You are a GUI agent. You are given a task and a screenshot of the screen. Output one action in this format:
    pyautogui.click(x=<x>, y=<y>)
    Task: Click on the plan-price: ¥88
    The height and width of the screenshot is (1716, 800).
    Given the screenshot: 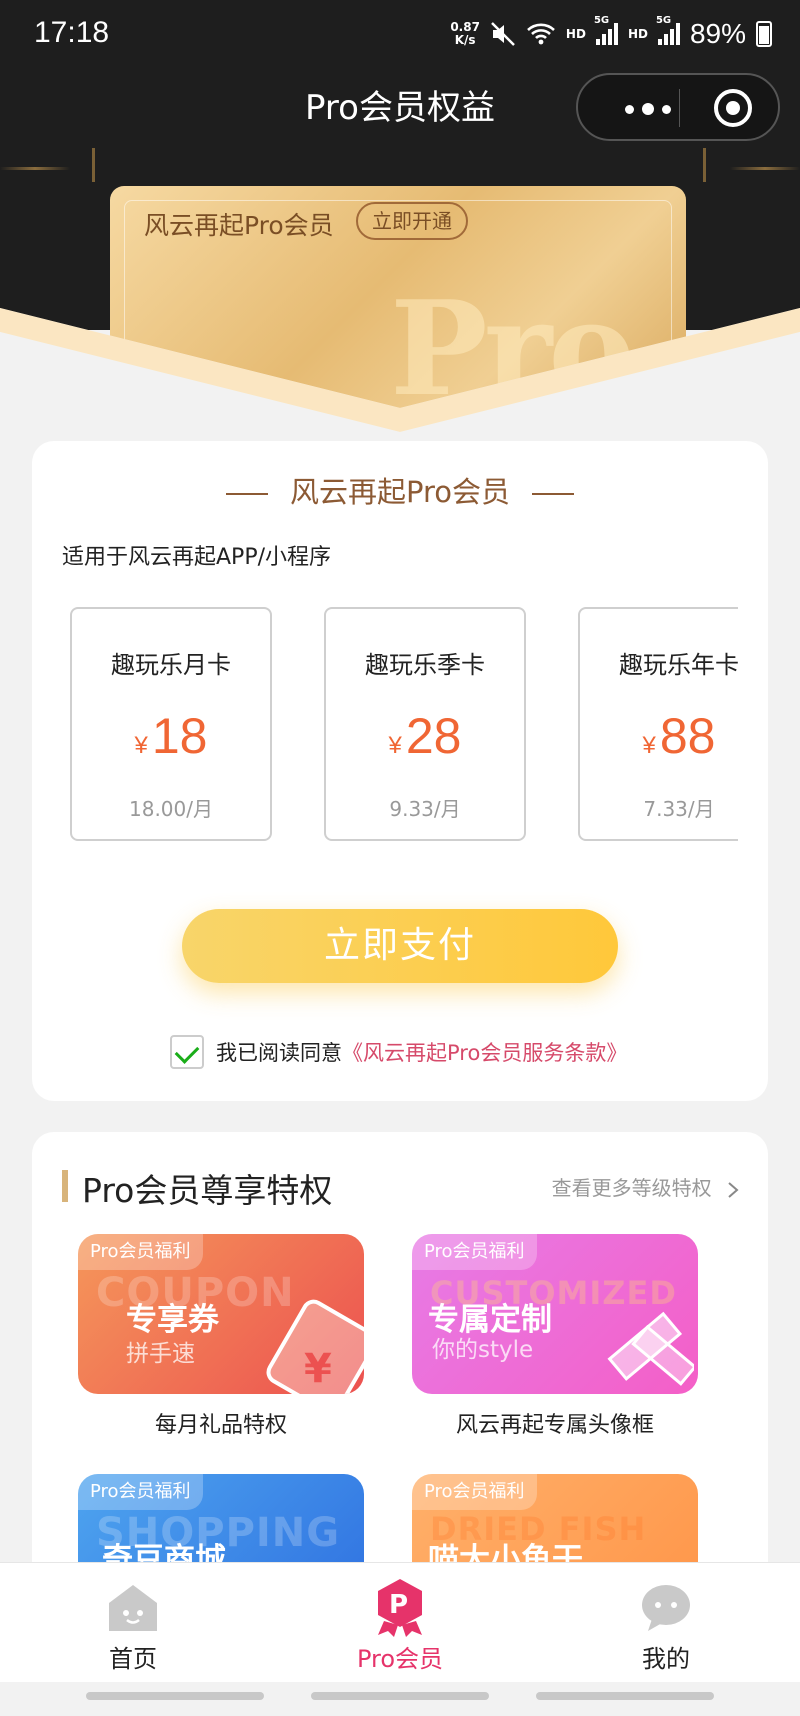 What is the action you would take?
    pyautogui.click(x=659, y=736)
    